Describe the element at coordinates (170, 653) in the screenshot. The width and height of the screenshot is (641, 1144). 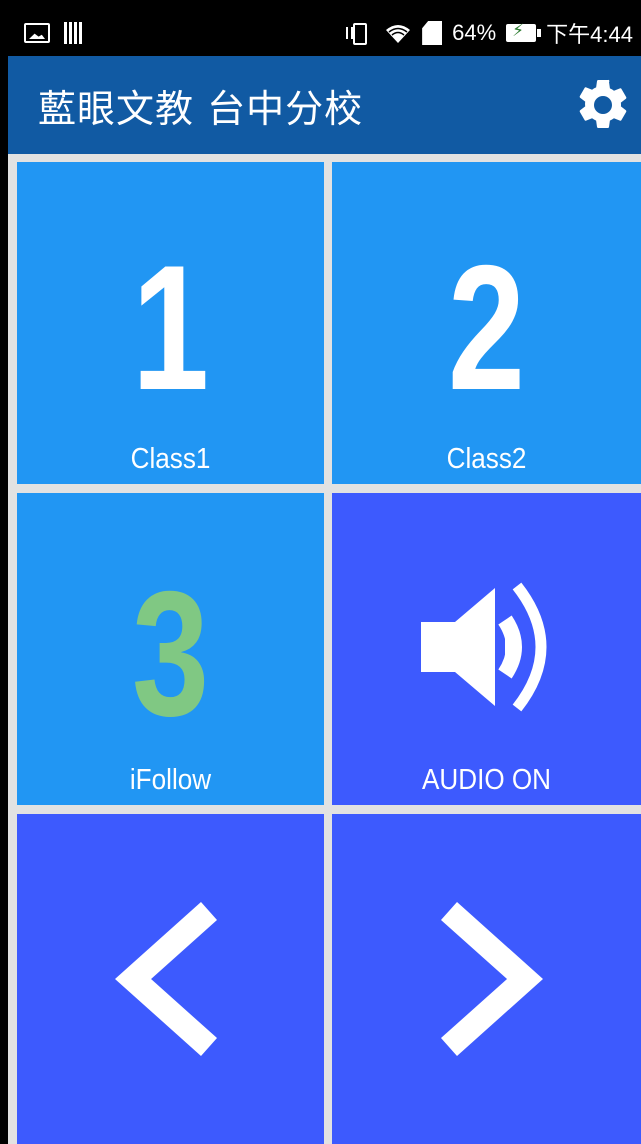
I see `tile-number: 3` at that location.